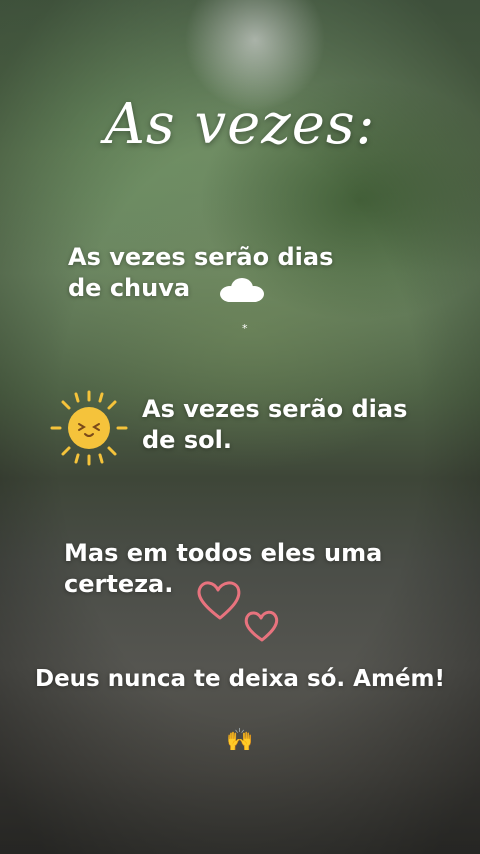 The width and height of the screenshot is (480, 854). Describe the element at coordinates (240, 740) in the screenshot. I see `praise-hands-icon: 🙌` at that location.